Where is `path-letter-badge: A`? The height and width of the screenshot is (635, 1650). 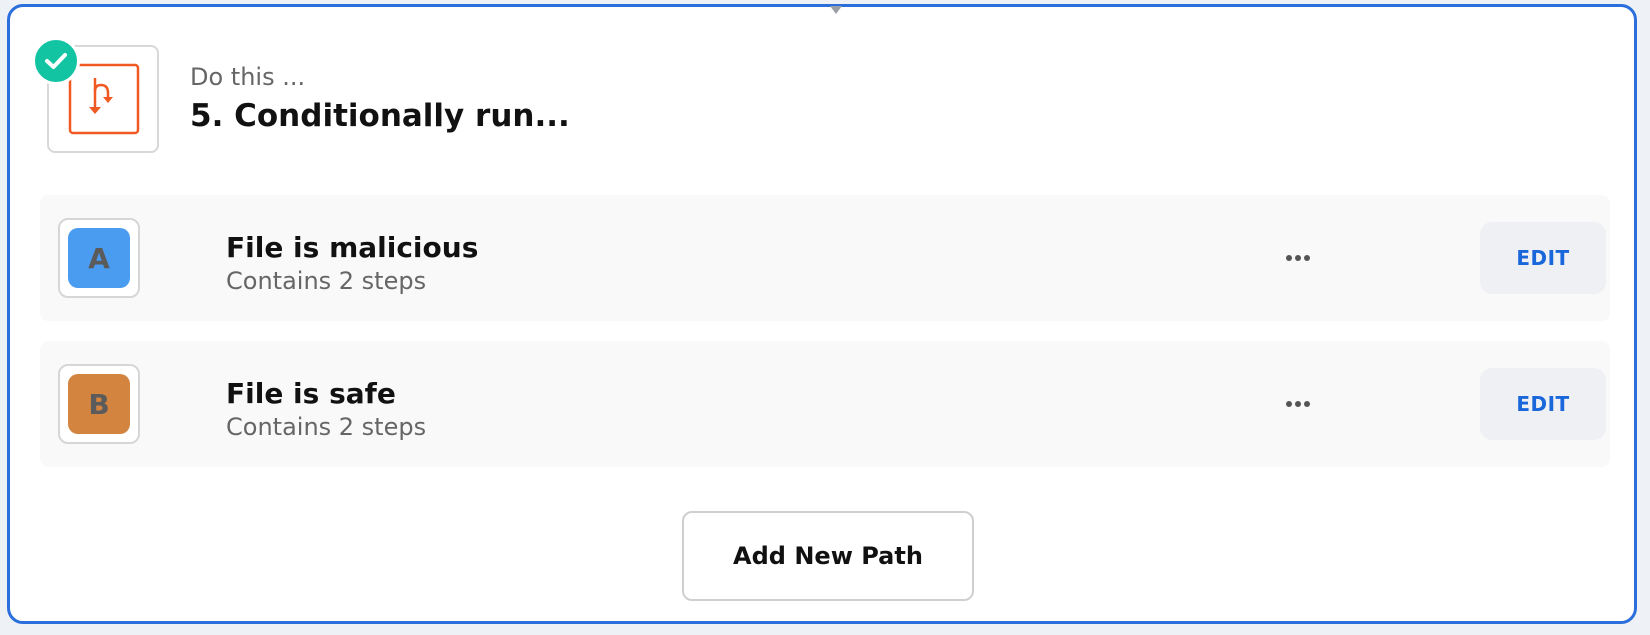
path-letter-badge: A is located at coordinates (99, 258).